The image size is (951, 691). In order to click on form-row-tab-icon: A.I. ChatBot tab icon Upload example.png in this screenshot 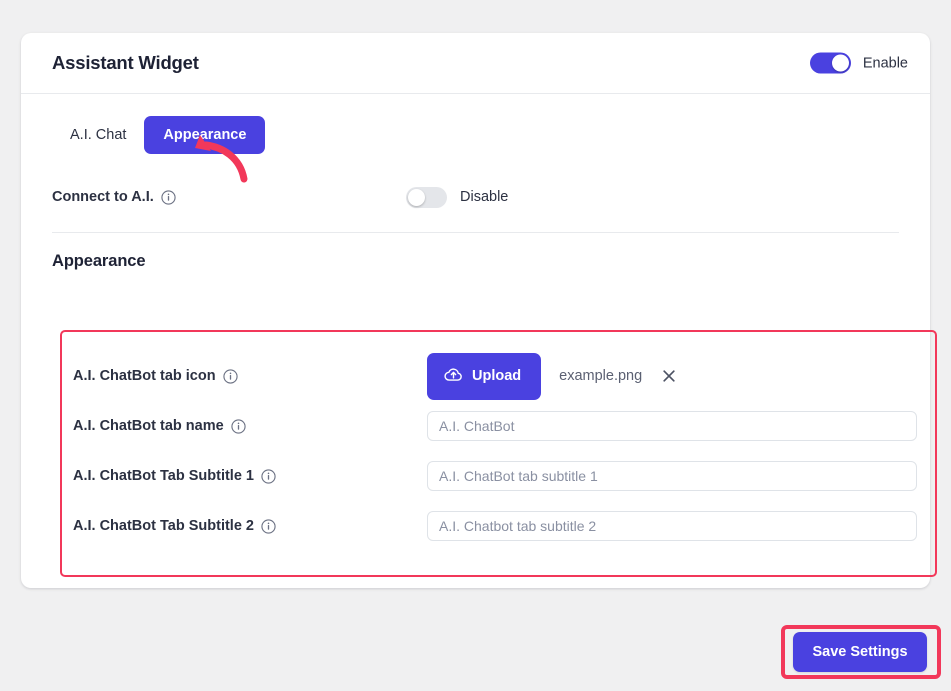, I will do `click(498, 376)`.